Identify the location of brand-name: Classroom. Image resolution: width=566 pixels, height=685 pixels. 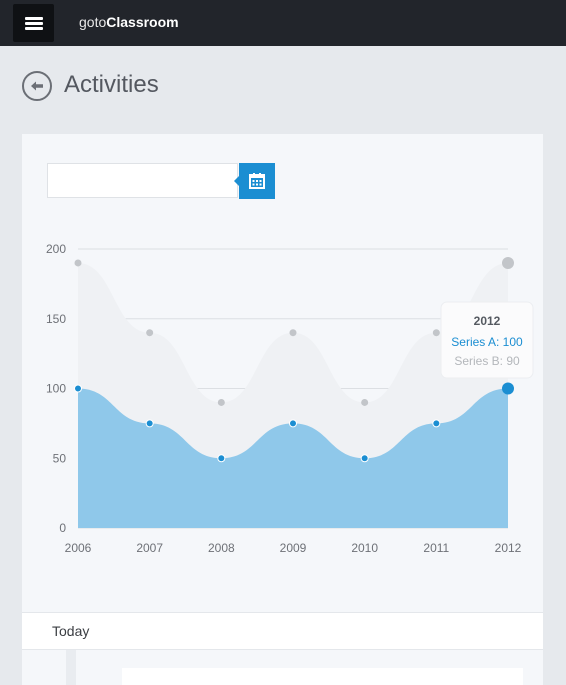
(142, 22).